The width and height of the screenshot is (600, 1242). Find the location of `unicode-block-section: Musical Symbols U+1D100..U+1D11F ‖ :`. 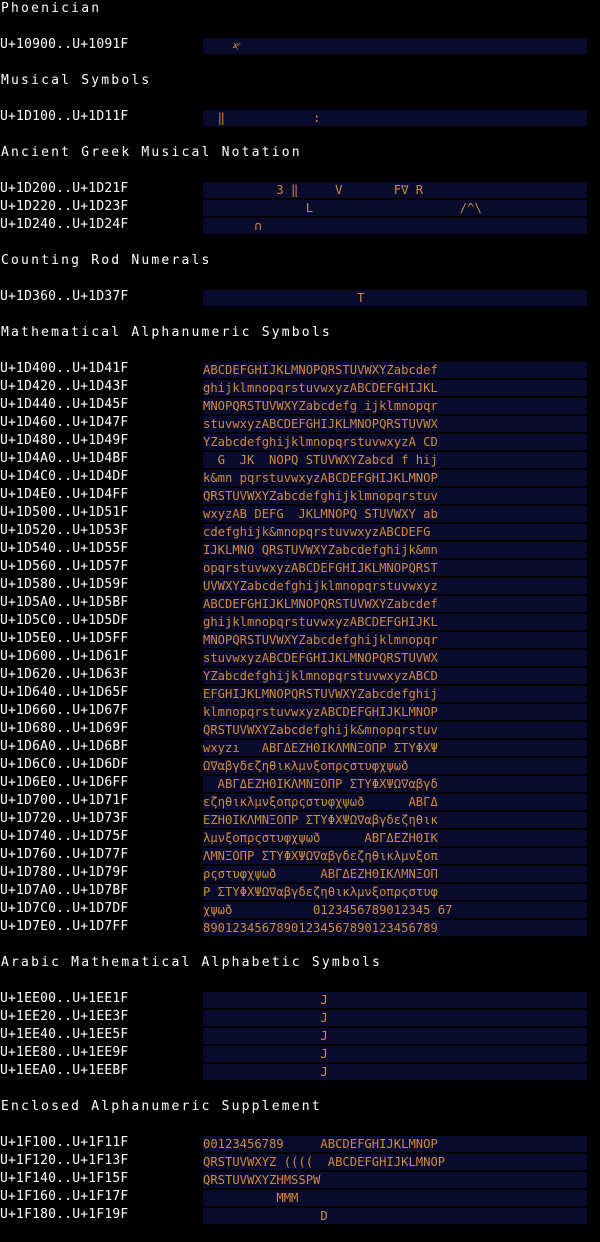

unicode-block-section: Musical Symbols U+1D100..U+1D11F ‖ : is located at coordinates (300, 108).